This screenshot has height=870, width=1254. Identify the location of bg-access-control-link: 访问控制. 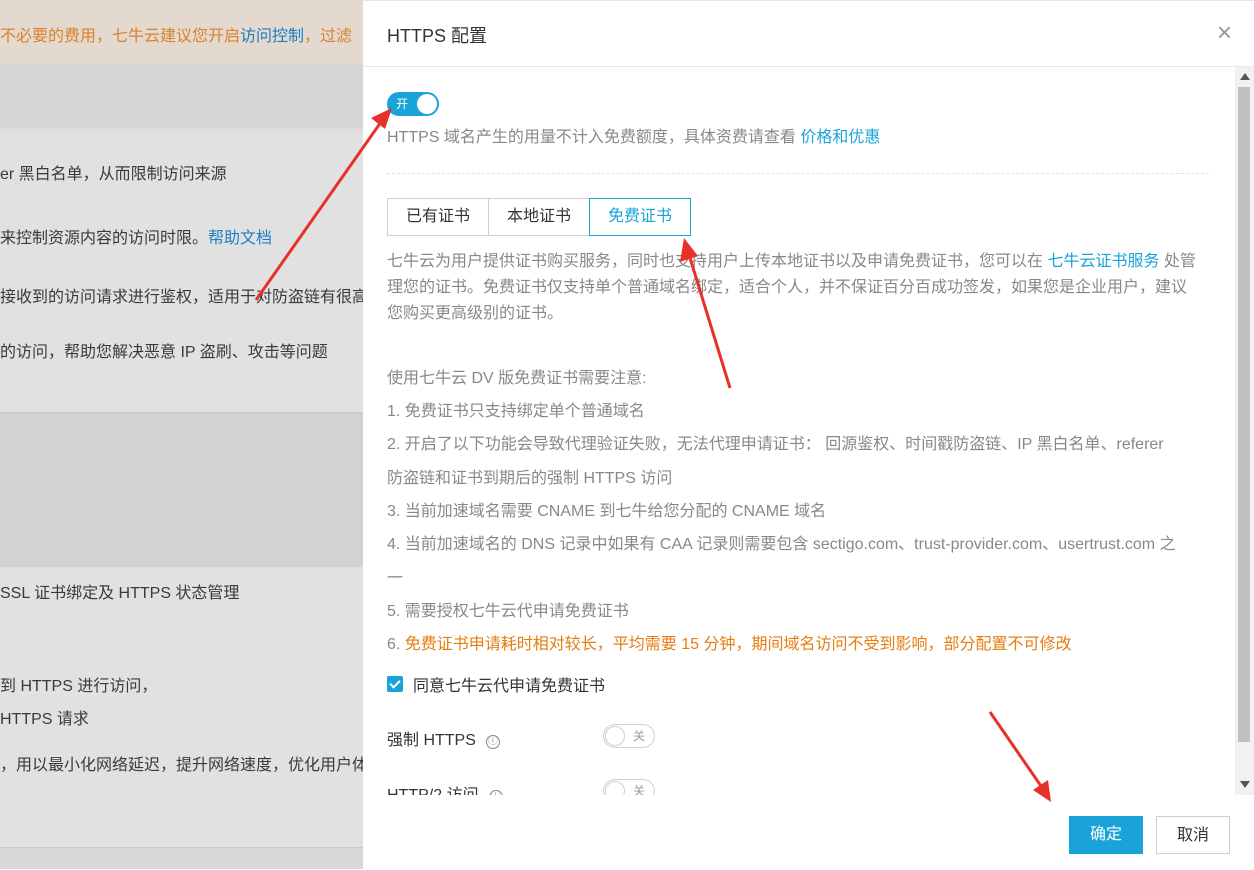
(272, 36).